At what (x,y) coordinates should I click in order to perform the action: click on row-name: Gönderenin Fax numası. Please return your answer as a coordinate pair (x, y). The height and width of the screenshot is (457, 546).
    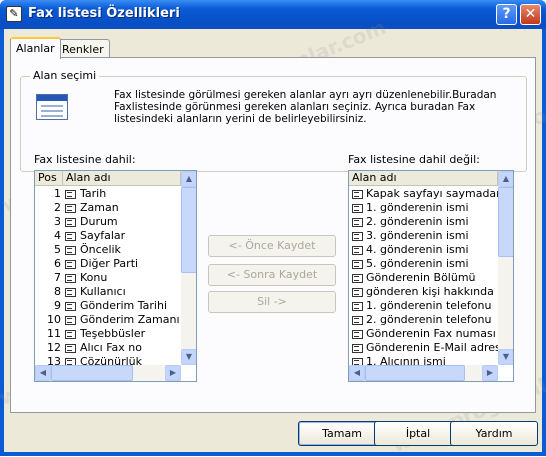
    Looking at the image, I should click on (431, 333).